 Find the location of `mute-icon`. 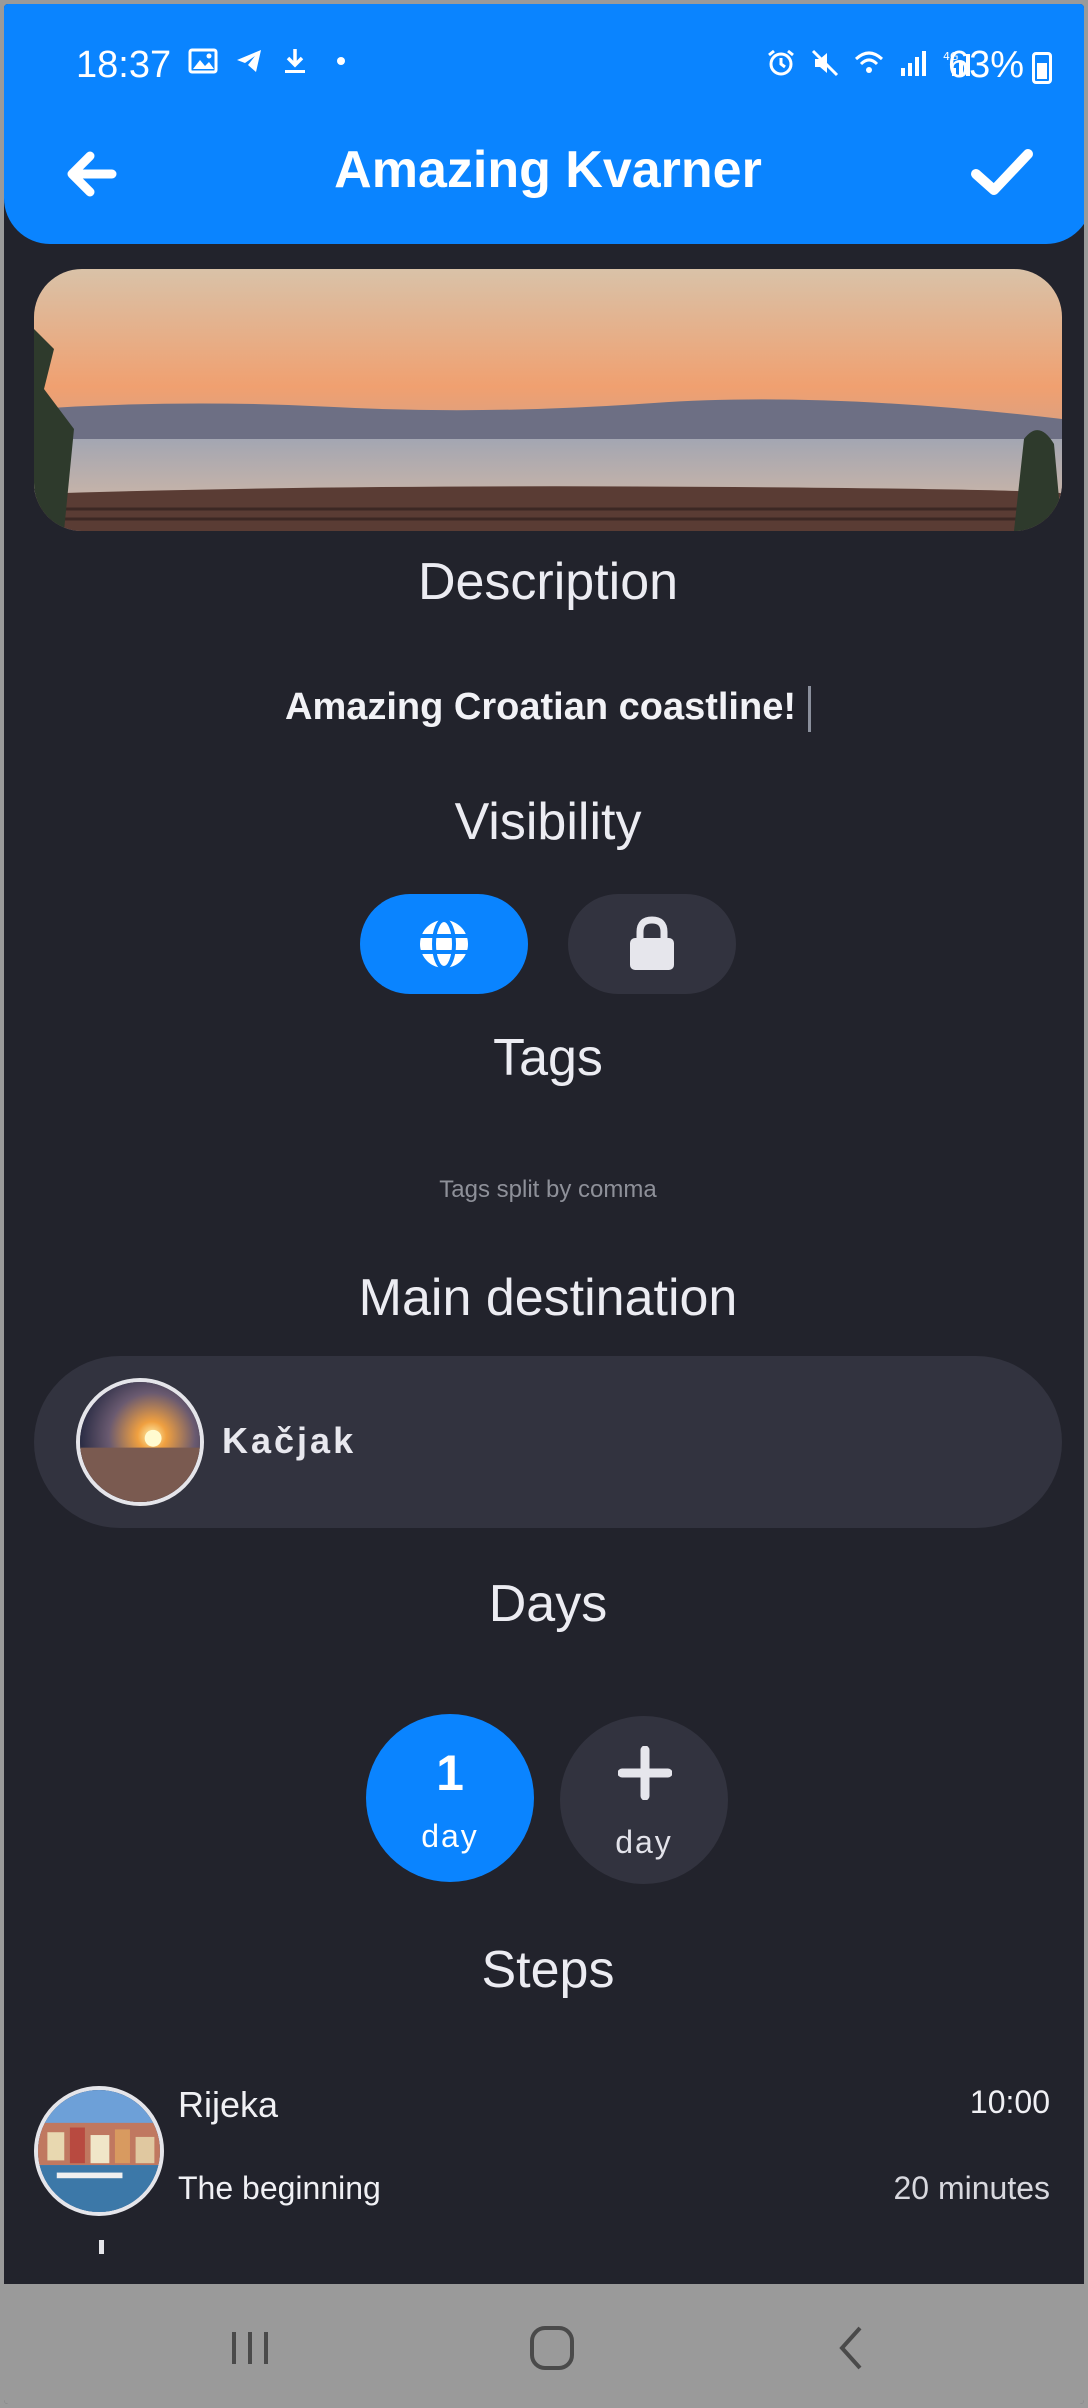

mute-icon is located at coordinates (825, 63).